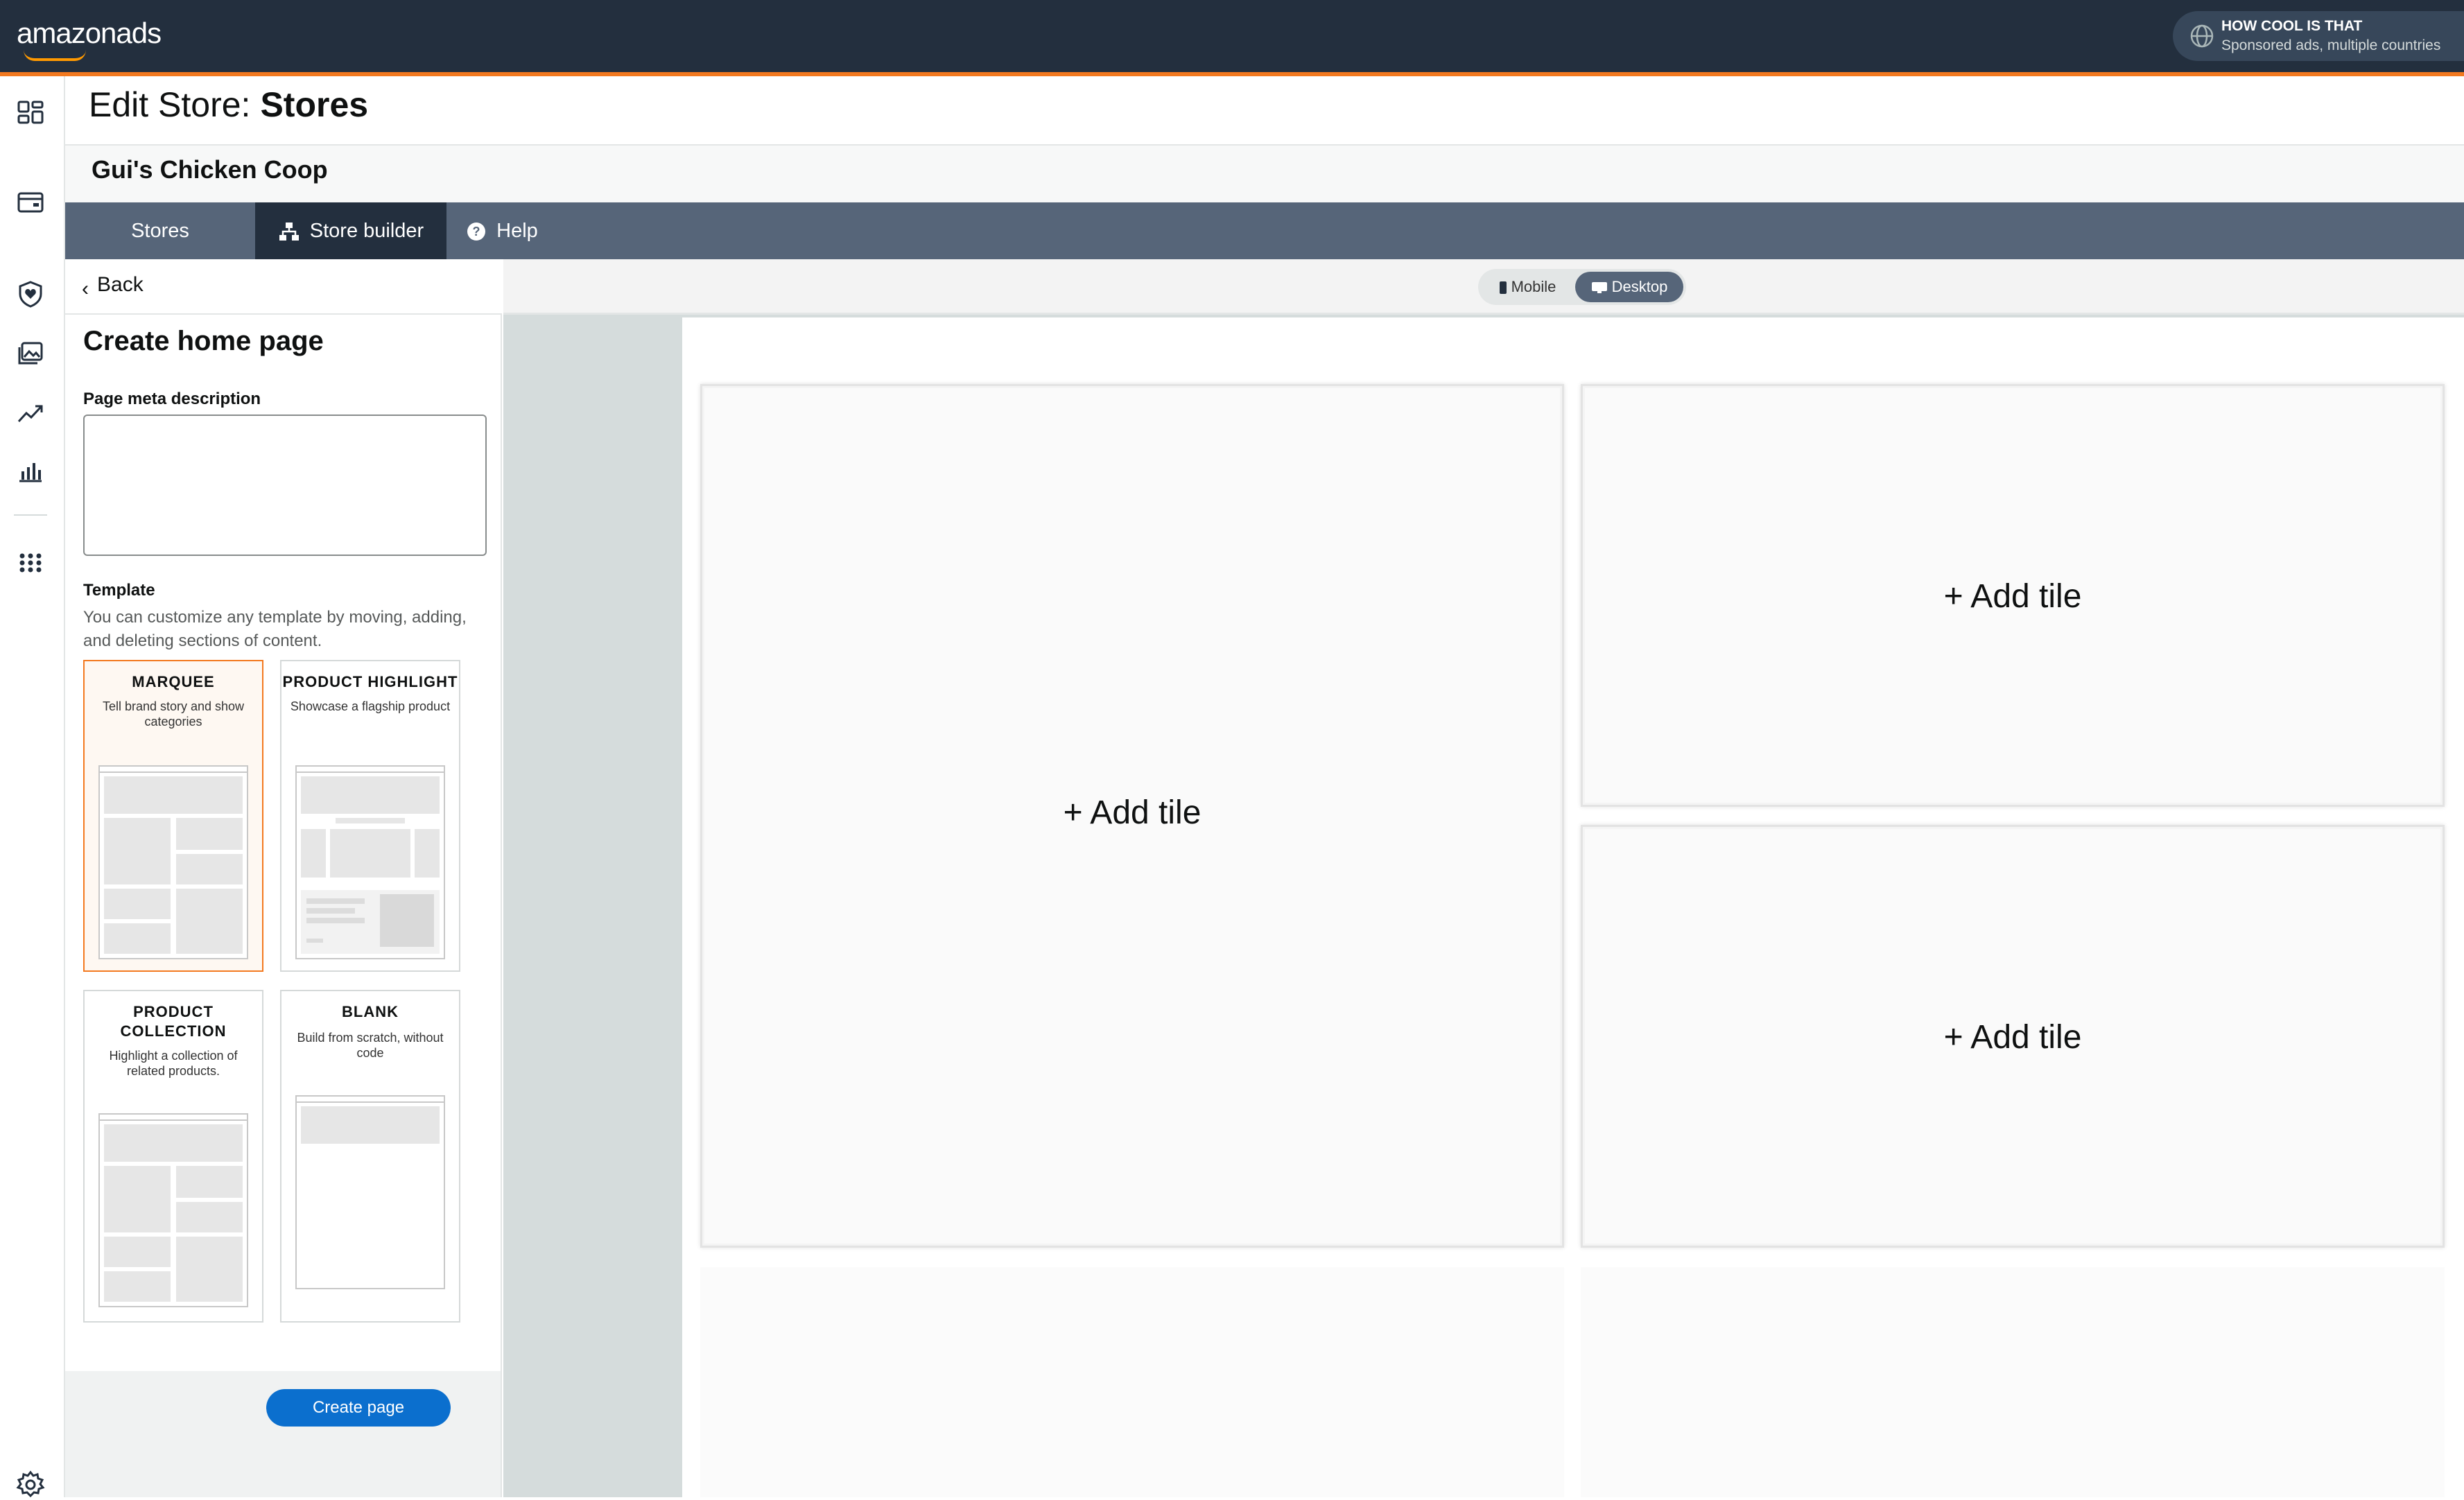 The height and width of the screenshot is (1500, 2464). I want to click on meta-description-input, so click(285, 485).